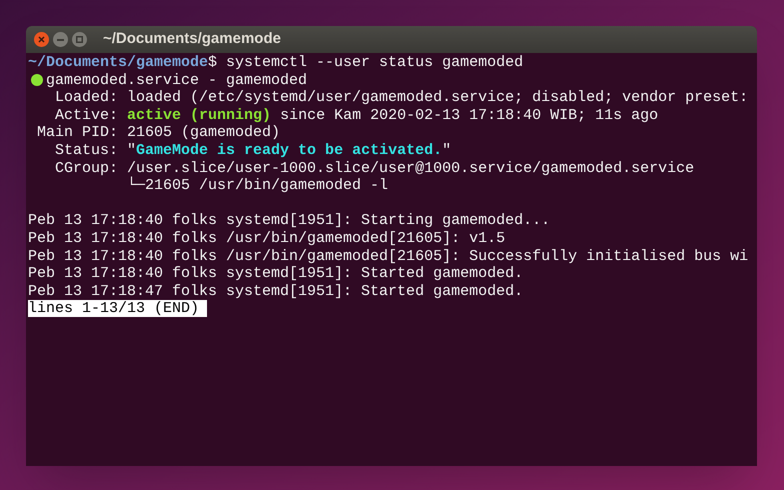 This screenshot has width=784, height=490. What do you see at coordinates (276, 291) in the screenshot?
I see `terminal-line: Peb 13 17:18:47 folks systemd[1951]: Started gamemoded.` at bounding box center [276, 291].